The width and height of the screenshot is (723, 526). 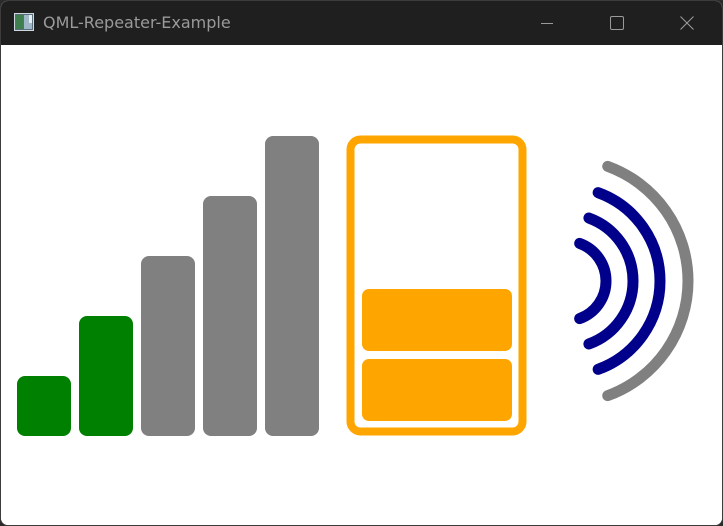 I want to click on battery-indicator, so click(x=436, y=285).